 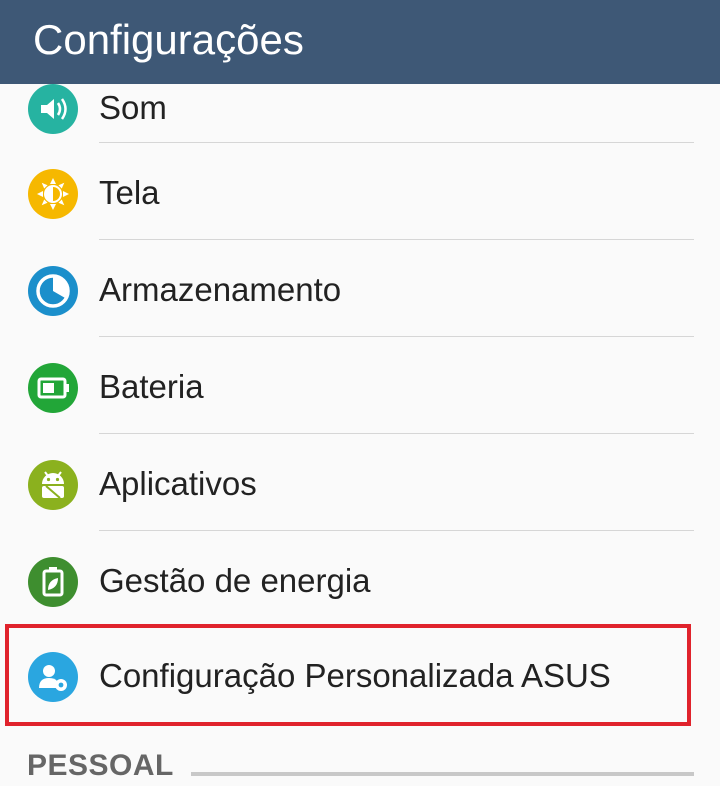 What do you see at coordinates (53, 388) in the screenshot?
I see `battery-icon` at bounding box center [53, 388].